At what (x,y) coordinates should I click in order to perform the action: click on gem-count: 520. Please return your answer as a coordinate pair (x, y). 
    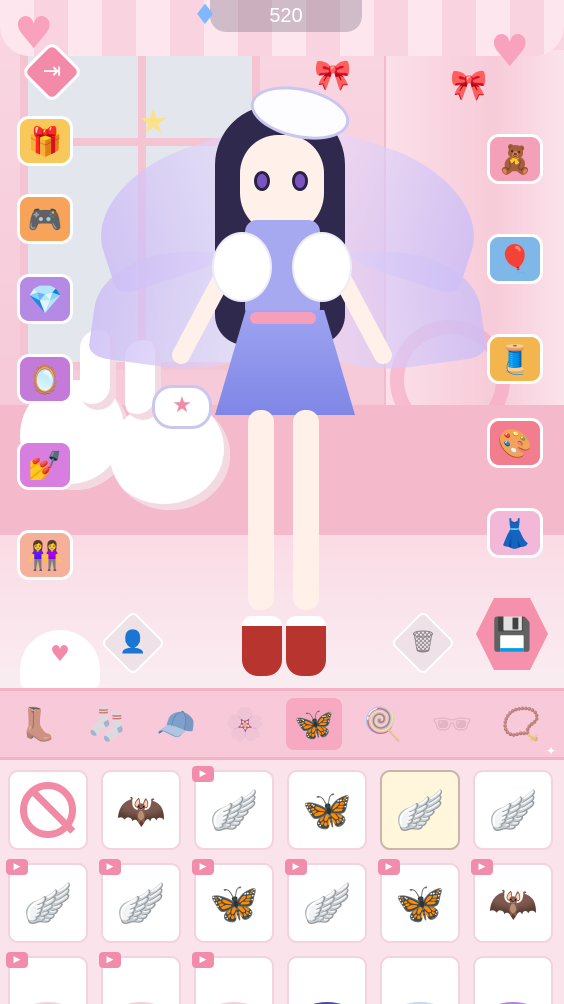
    Looking at the image, I should click on (286, 16).